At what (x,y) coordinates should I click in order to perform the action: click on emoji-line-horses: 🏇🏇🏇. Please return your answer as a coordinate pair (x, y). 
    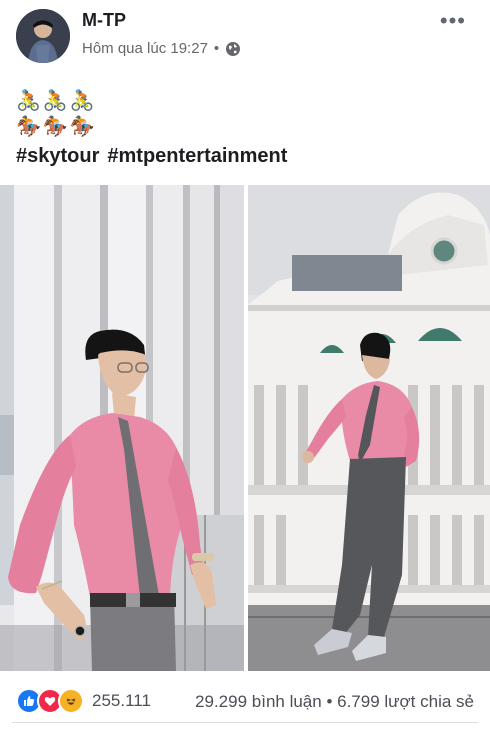
    Looking at the image, I should click on (56, 127).